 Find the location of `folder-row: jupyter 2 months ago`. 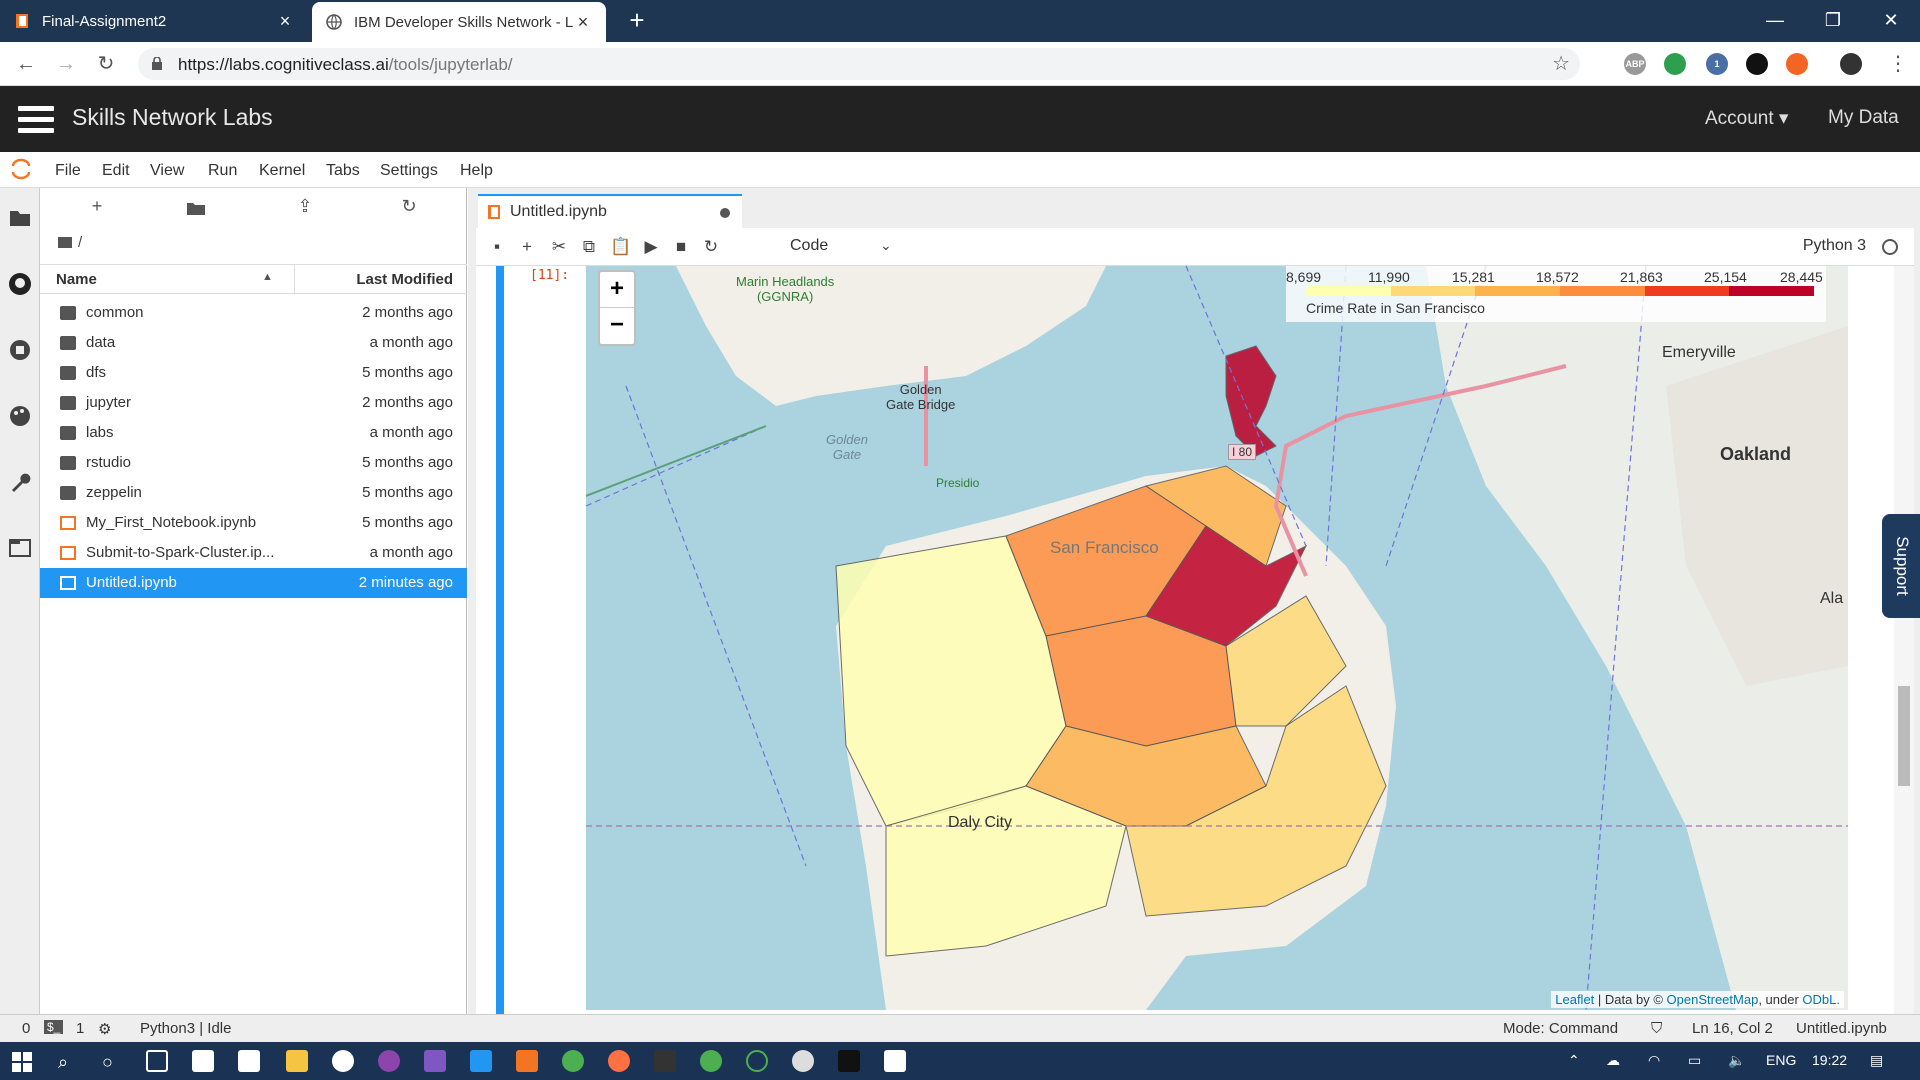

folder-row: jupyter 2 months ago is located at coordinates (253, 403).